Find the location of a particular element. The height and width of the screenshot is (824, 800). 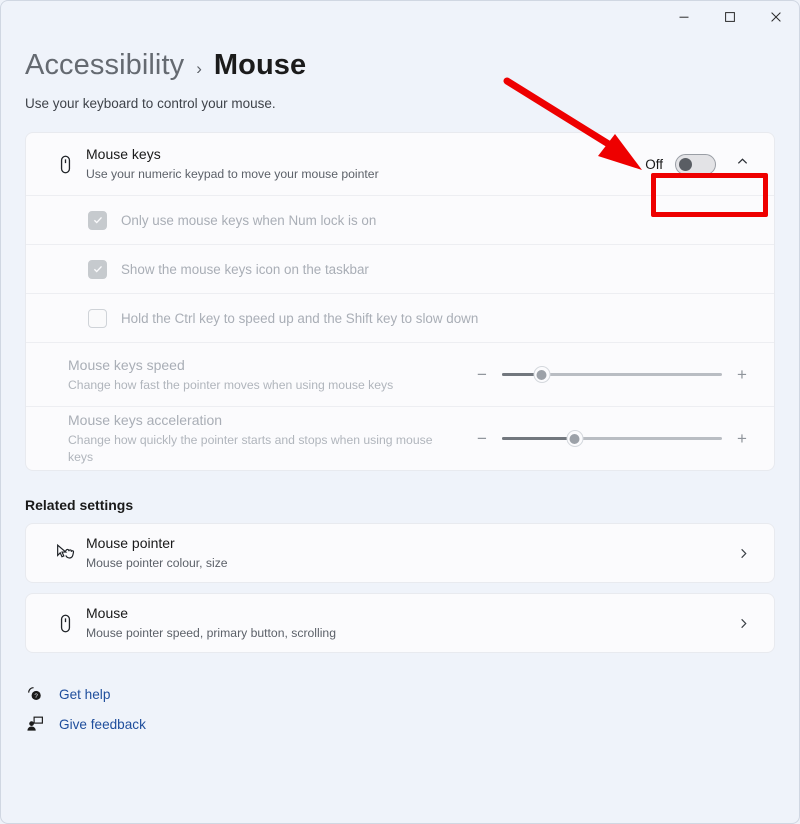

chevron-up-icon is located at coordinates (742, 164).